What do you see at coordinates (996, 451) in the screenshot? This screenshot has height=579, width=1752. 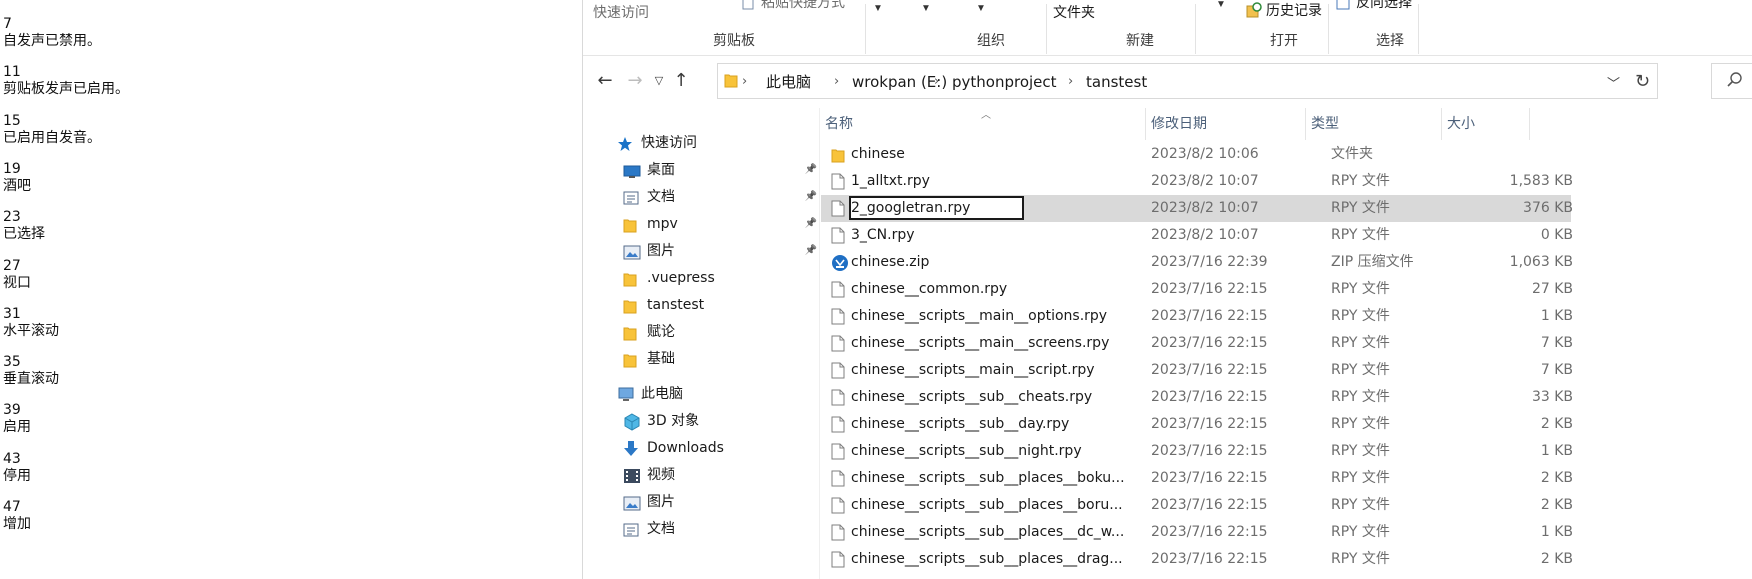 I see `file-name: chinese__scripts__sub__night.rpy` at bounding box center [996, 451].